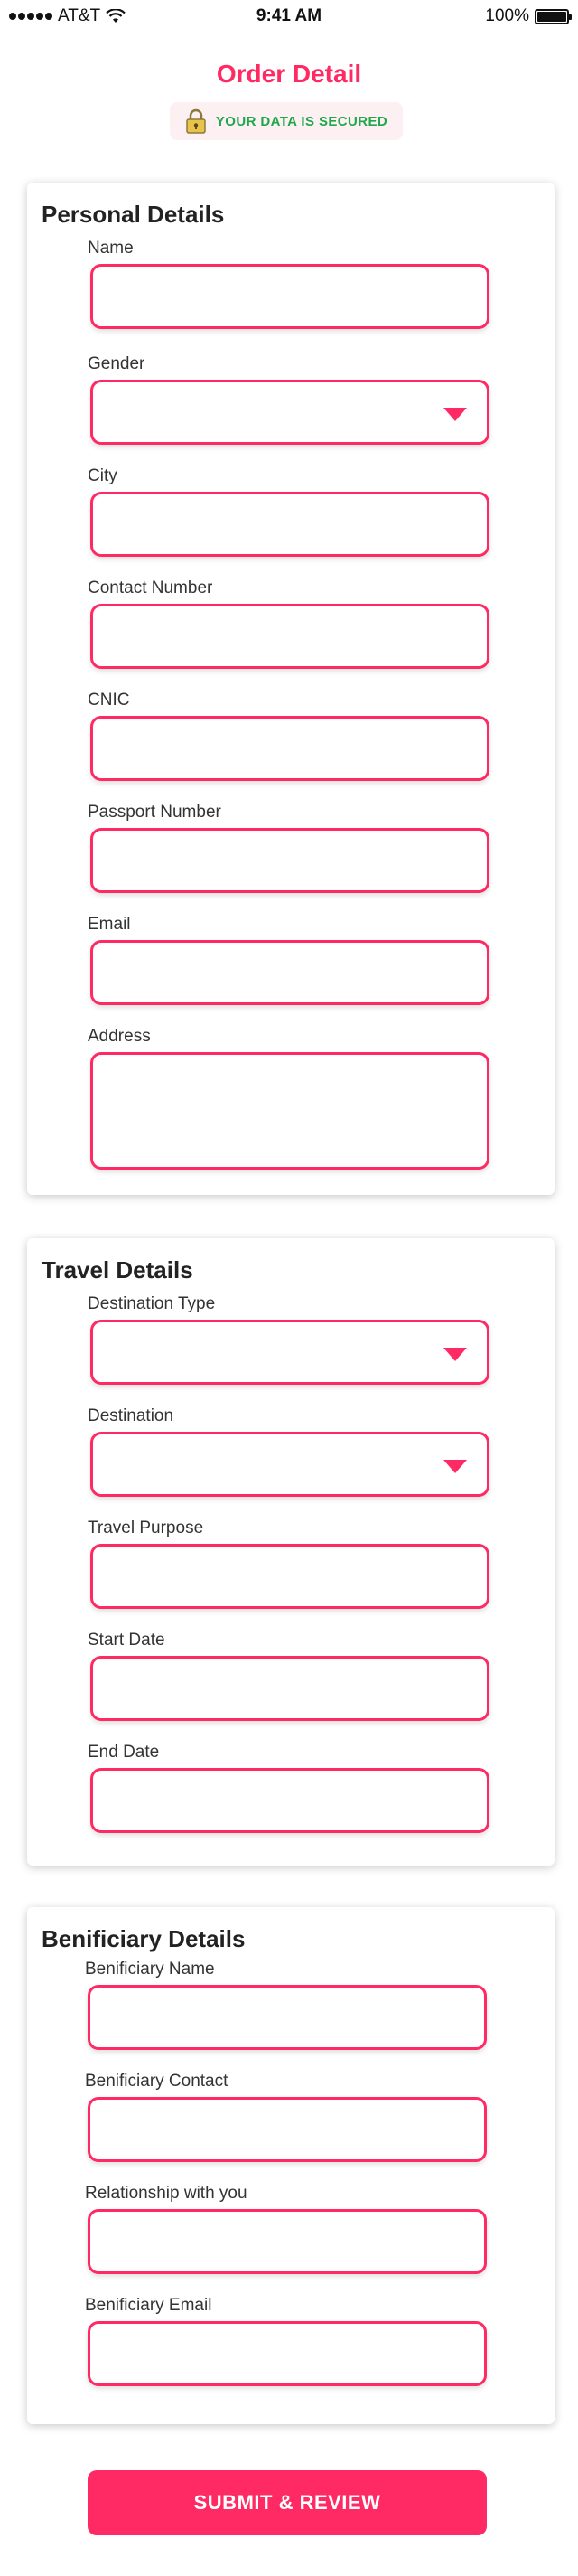  What do you see at coordinates (155, 812) in the screenshot?
I see `passport-number-label: Passport Number` at bounding box center [155, 812].